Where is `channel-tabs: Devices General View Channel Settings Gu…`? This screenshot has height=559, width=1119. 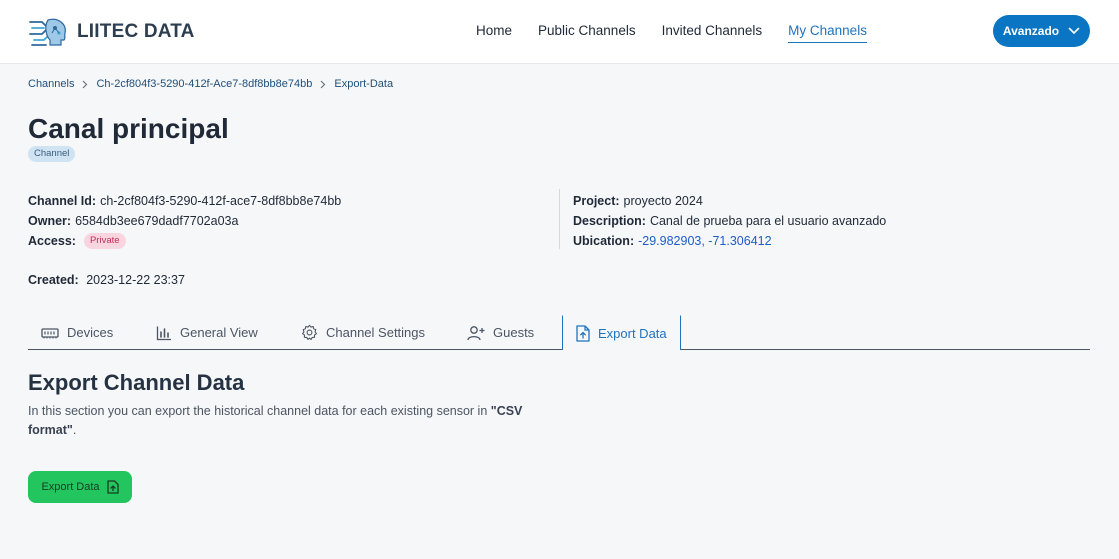 channel-tabs: Devices General View Channel Settings Gu… is located at coordinates (559, 332).